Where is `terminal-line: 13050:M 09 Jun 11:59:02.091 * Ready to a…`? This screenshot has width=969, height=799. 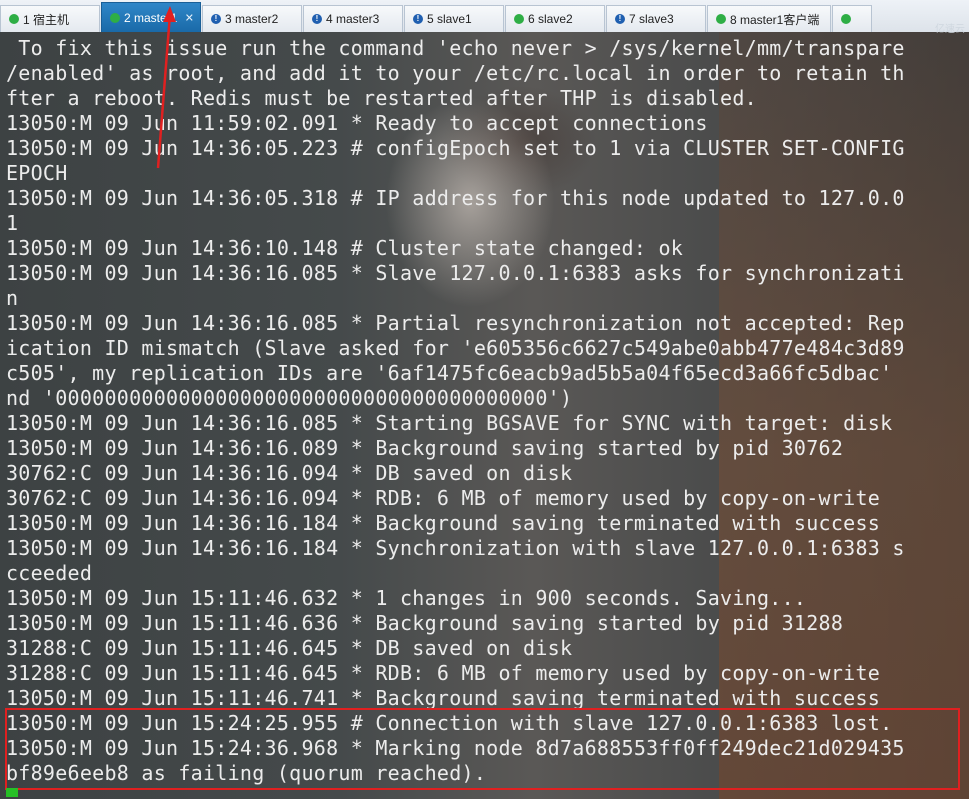
terminal-line: 13050:M 09 Jun 11:59:02.091 * Ready to a… is located at coordinates (357, 123).